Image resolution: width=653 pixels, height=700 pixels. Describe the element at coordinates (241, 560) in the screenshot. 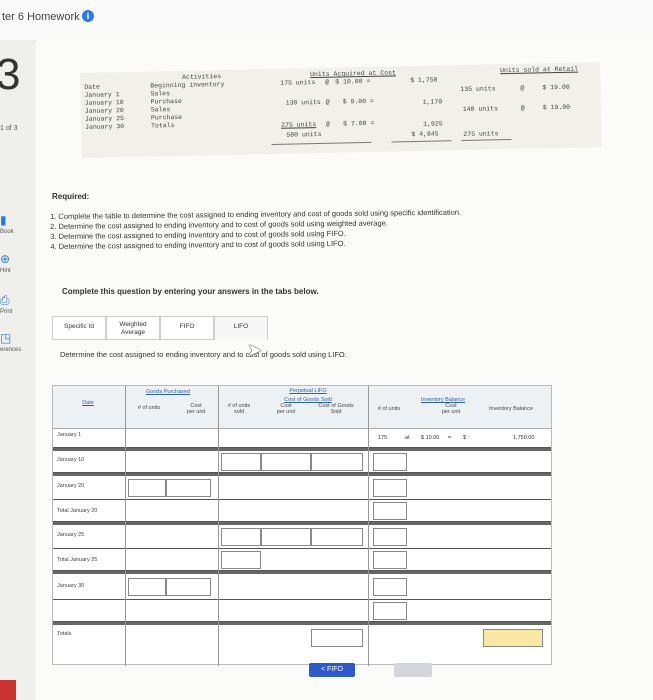

I see `total-jan25-units-input` at that location.